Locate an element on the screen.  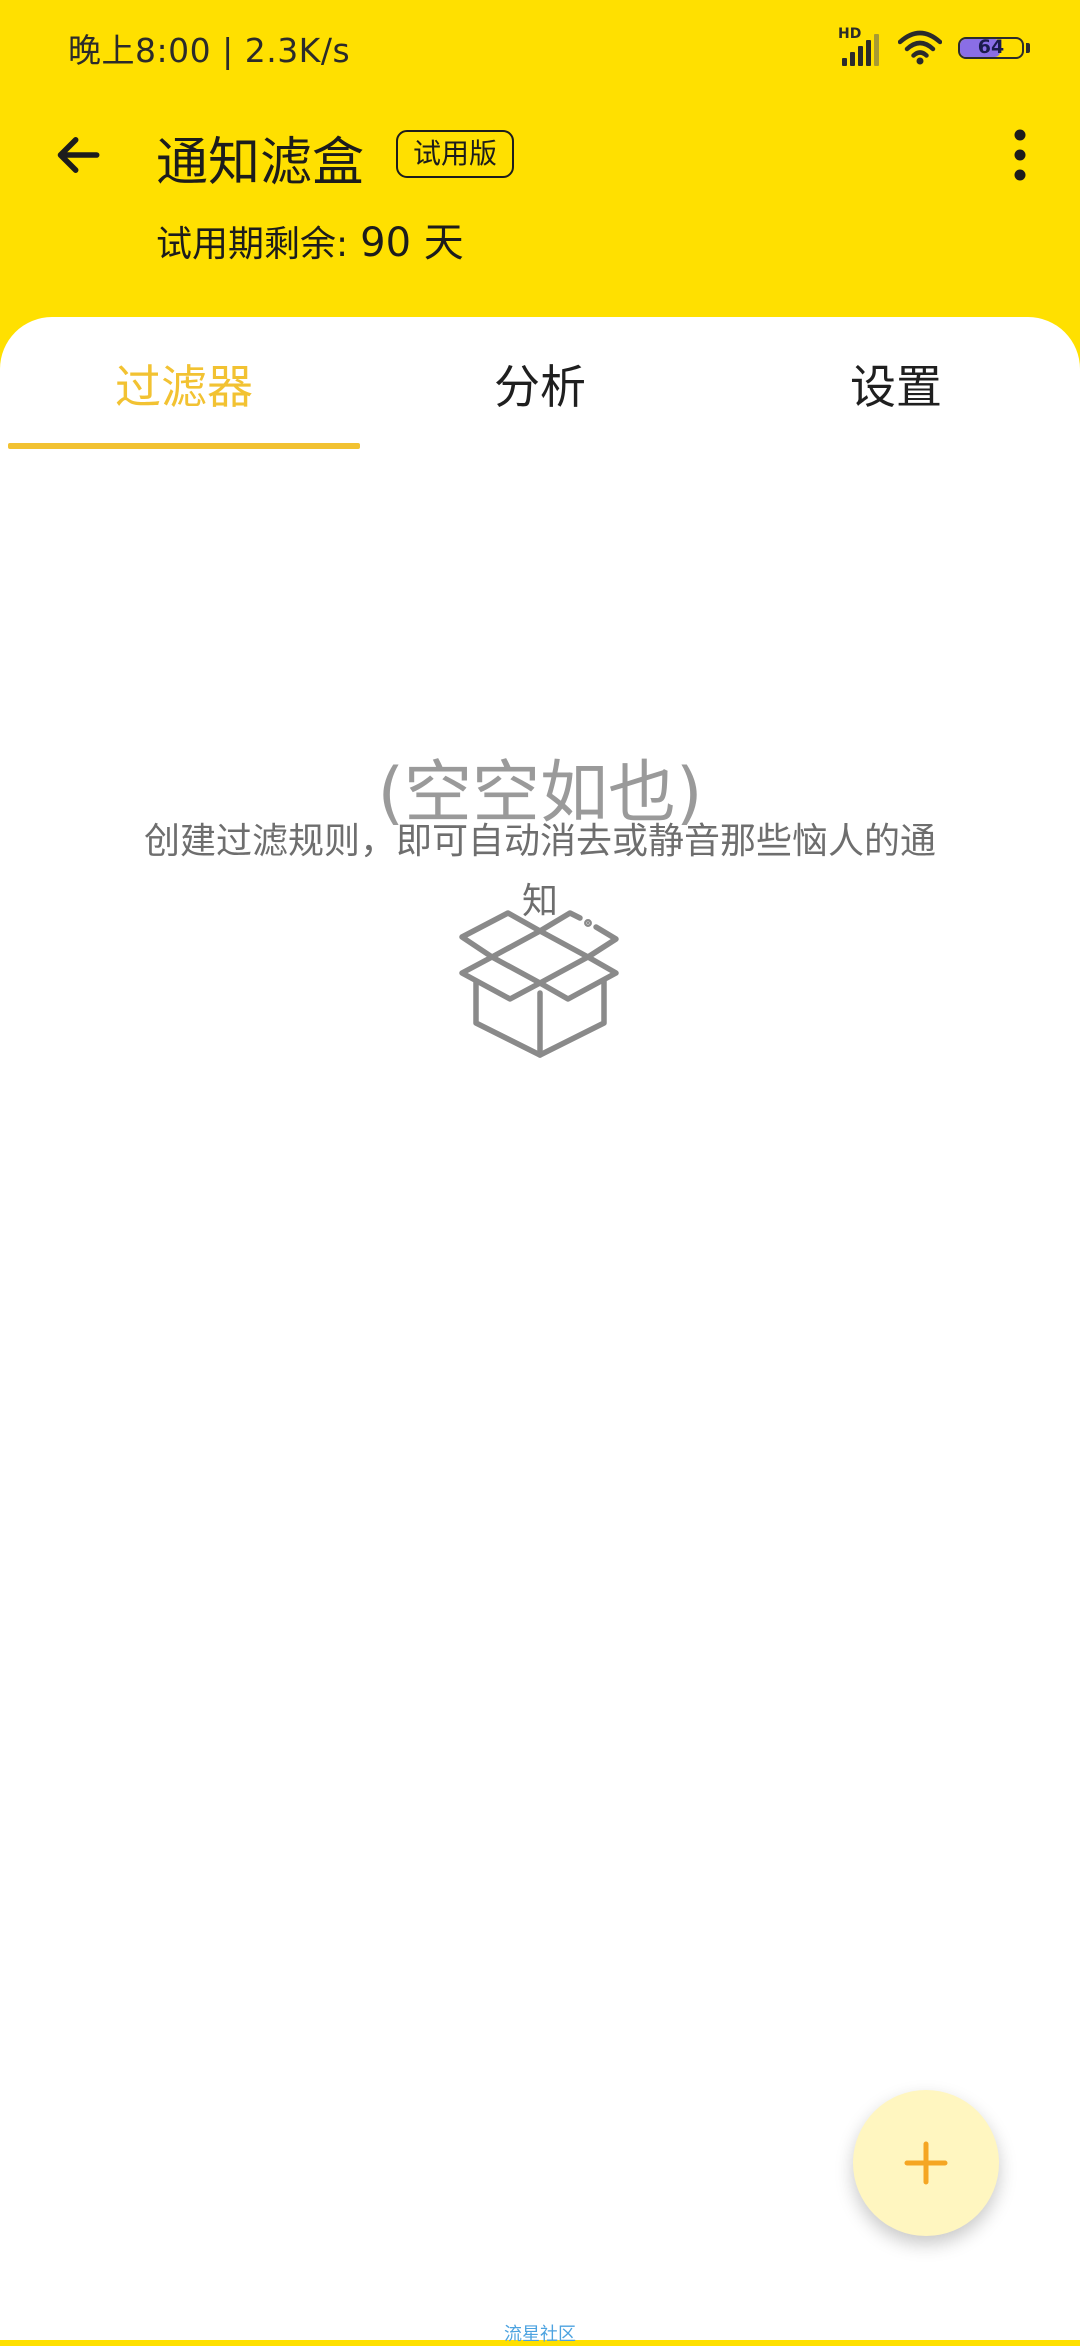
wifi-icon is located at coordinates (920, 47).